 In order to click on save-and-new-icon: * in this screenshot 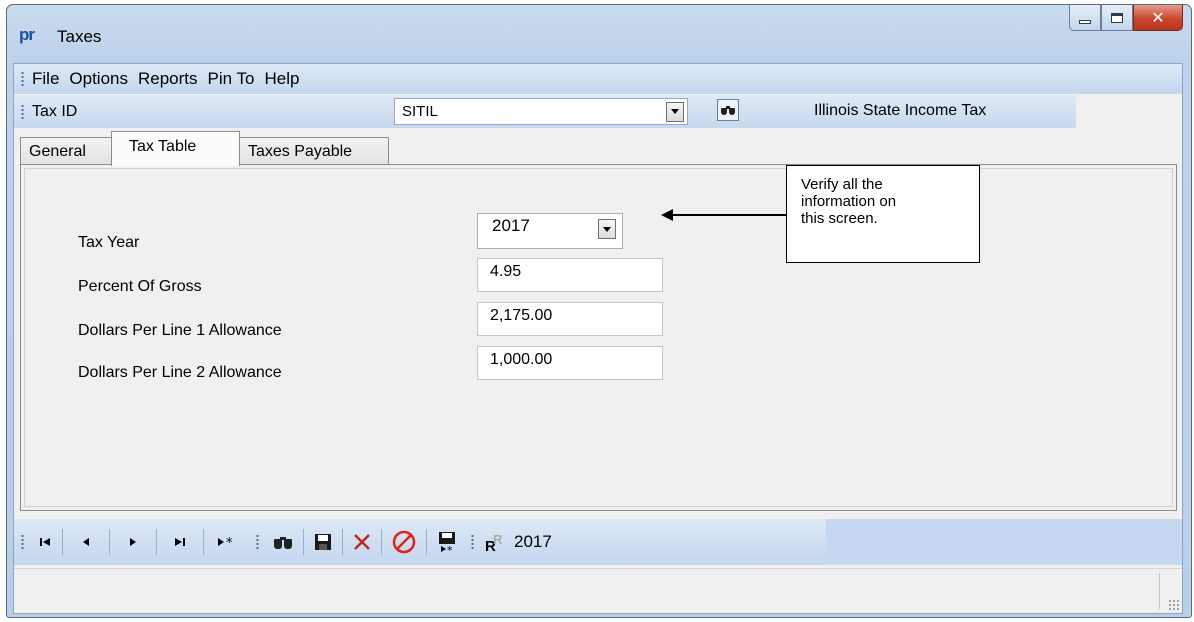, I will do `click(447, 542)`.